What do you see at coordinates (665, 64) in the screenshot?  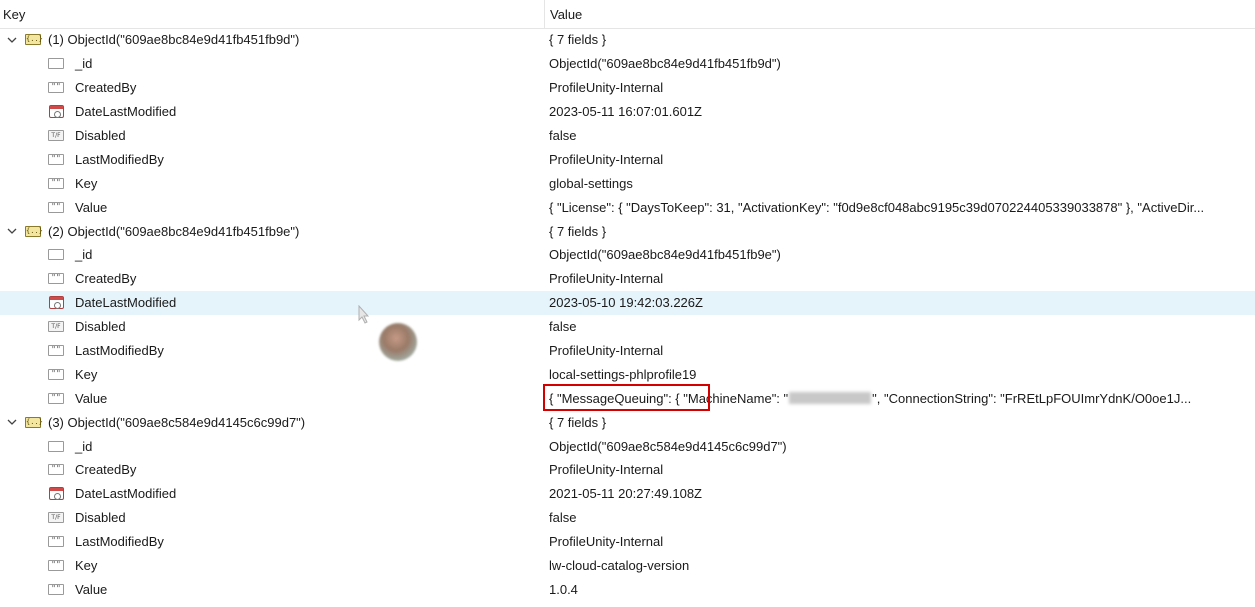 I see `field-value: ObjectId("609ae8bc84e9d41fb451fb9d")` at bounding box center [665, 64].